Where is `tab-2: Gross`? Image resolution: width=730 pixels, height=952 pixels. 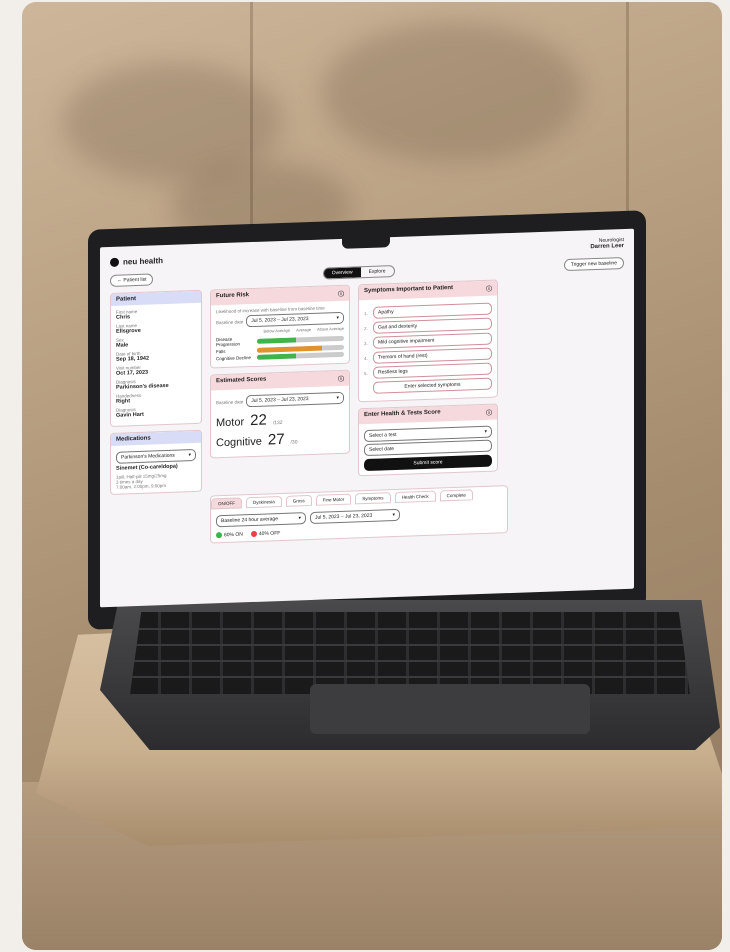 tab-2: Gross is located at coordinates (298, 500).